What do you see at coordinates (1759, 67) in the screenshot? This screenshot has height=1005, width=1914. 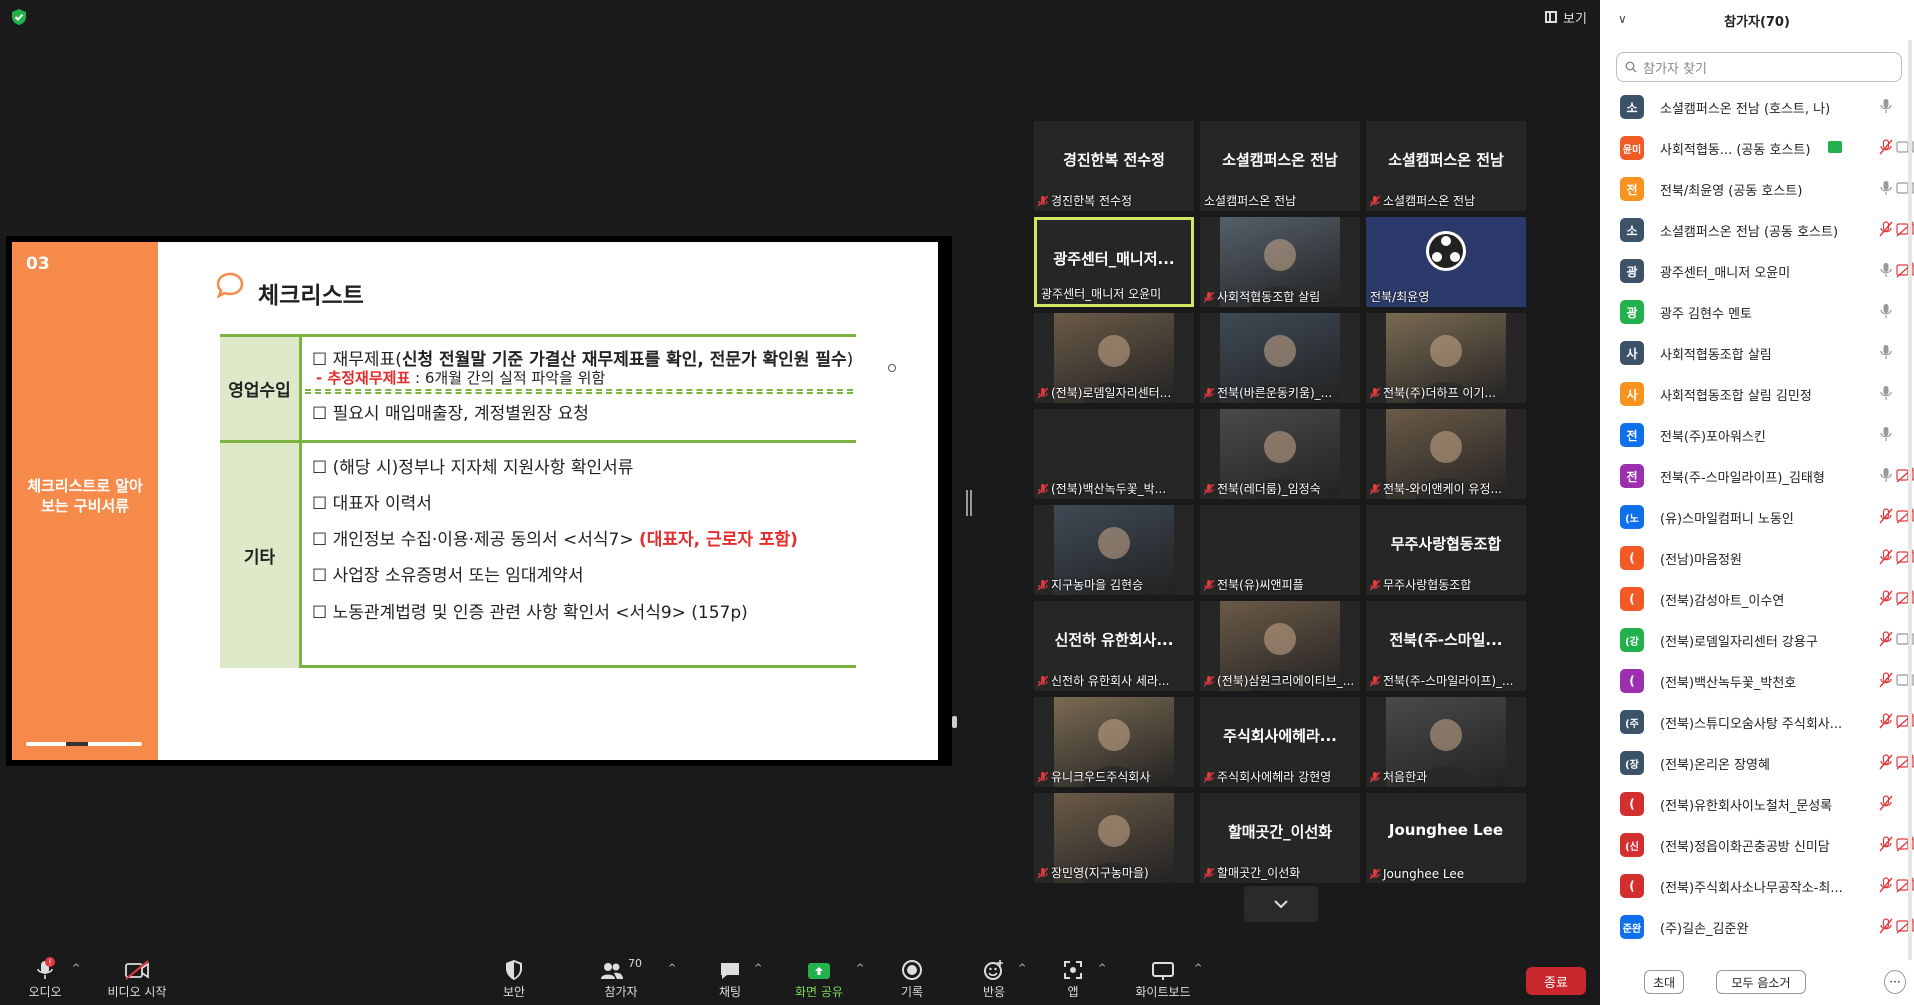 I see `participant-search-input: 참가자 찾기` at bounding box center [1759, 67].